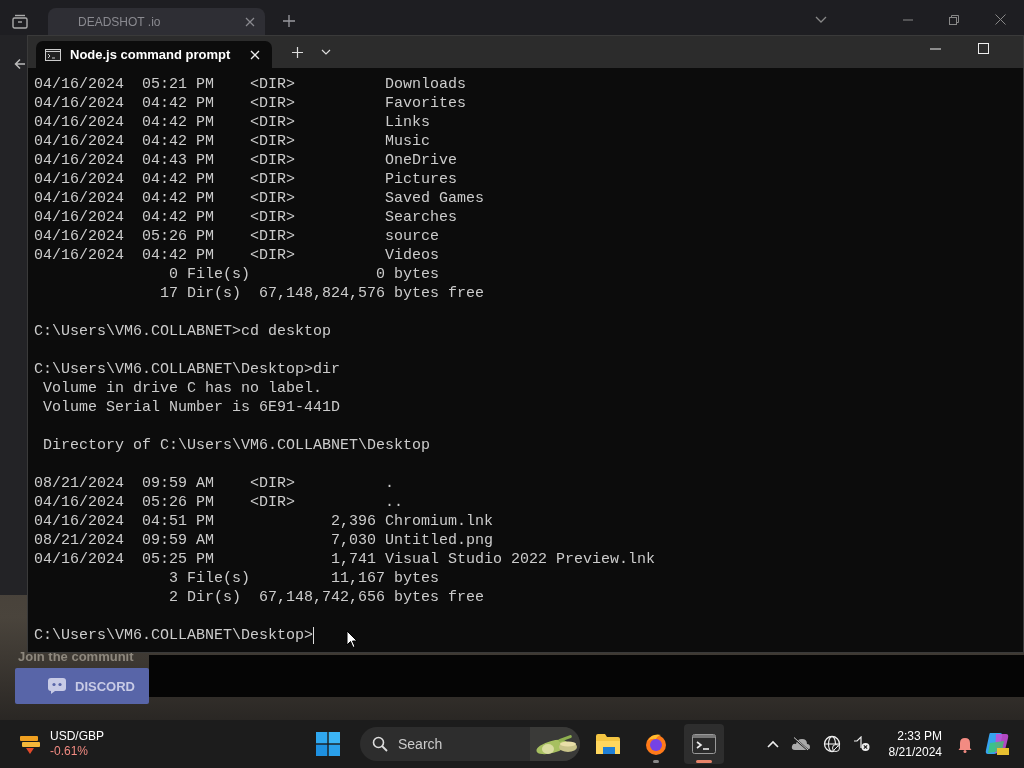 The width and height of the screenshot is (1024, 768). What do you see at coordinates (983, 48) in the screenshot?
I see `maximize-icon` at bounding box center [983, 48].